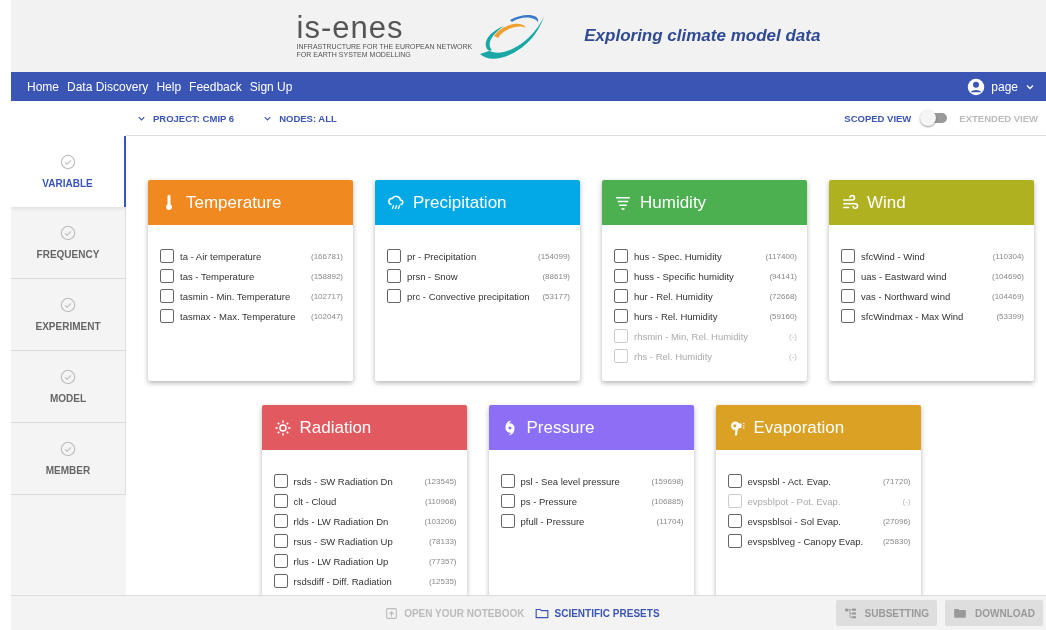 The image size is (1046, 630). I want to click on sun-icon, so click(282, 427).